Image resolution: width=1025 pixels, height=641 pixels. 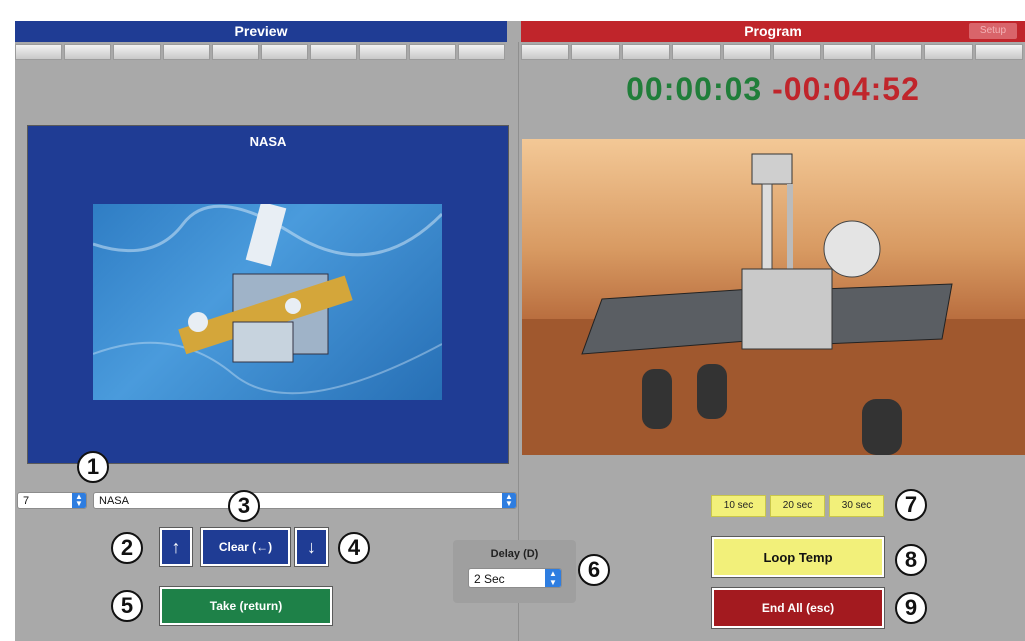 What do you see at coordinates (114, 501) in the screenshot?
I see `source-name-value: NASA` at bounding box center [114, 501].